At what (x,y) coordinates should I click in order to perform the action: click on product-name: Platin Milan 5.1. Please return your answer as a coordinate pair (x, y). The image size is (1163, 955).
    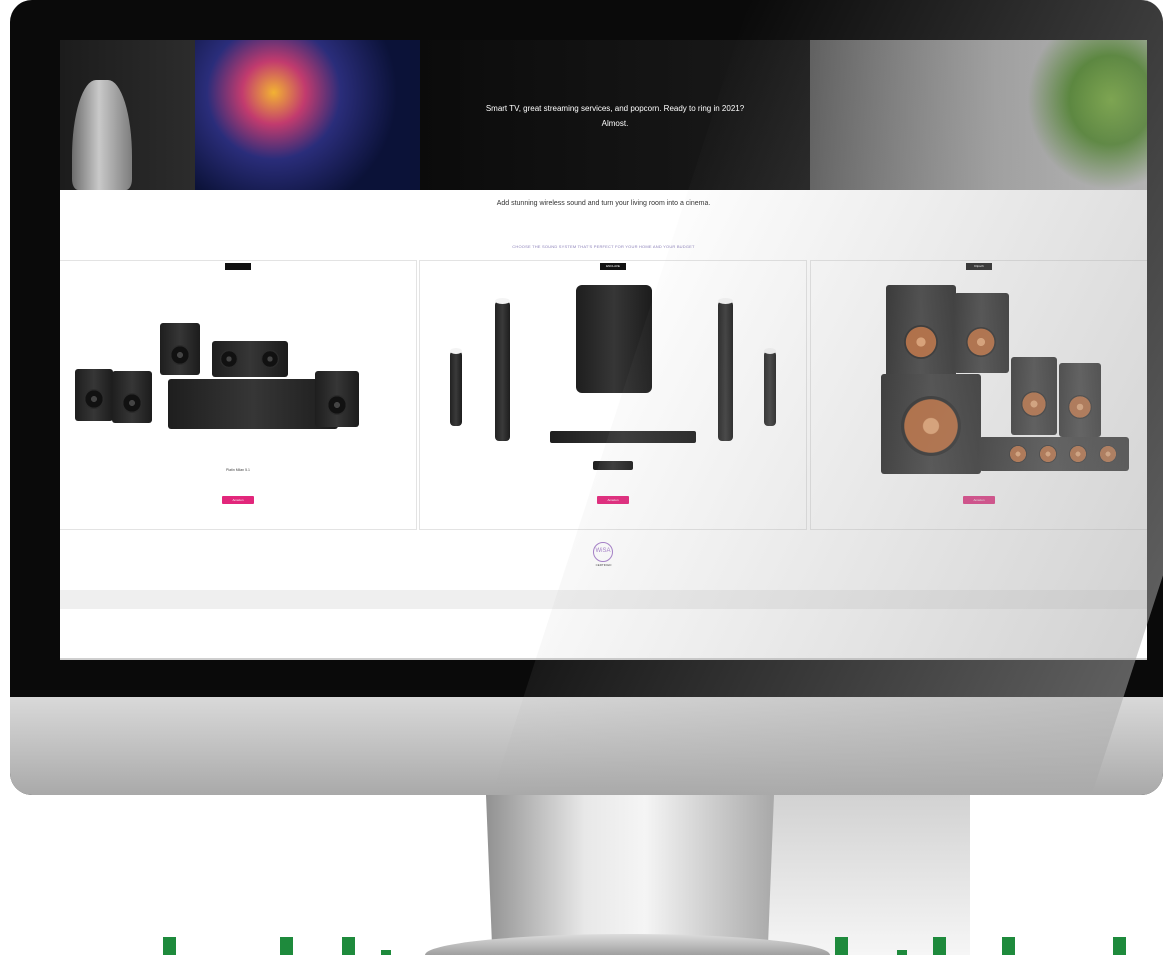
    Looking at the image, I should click on (238, 470).